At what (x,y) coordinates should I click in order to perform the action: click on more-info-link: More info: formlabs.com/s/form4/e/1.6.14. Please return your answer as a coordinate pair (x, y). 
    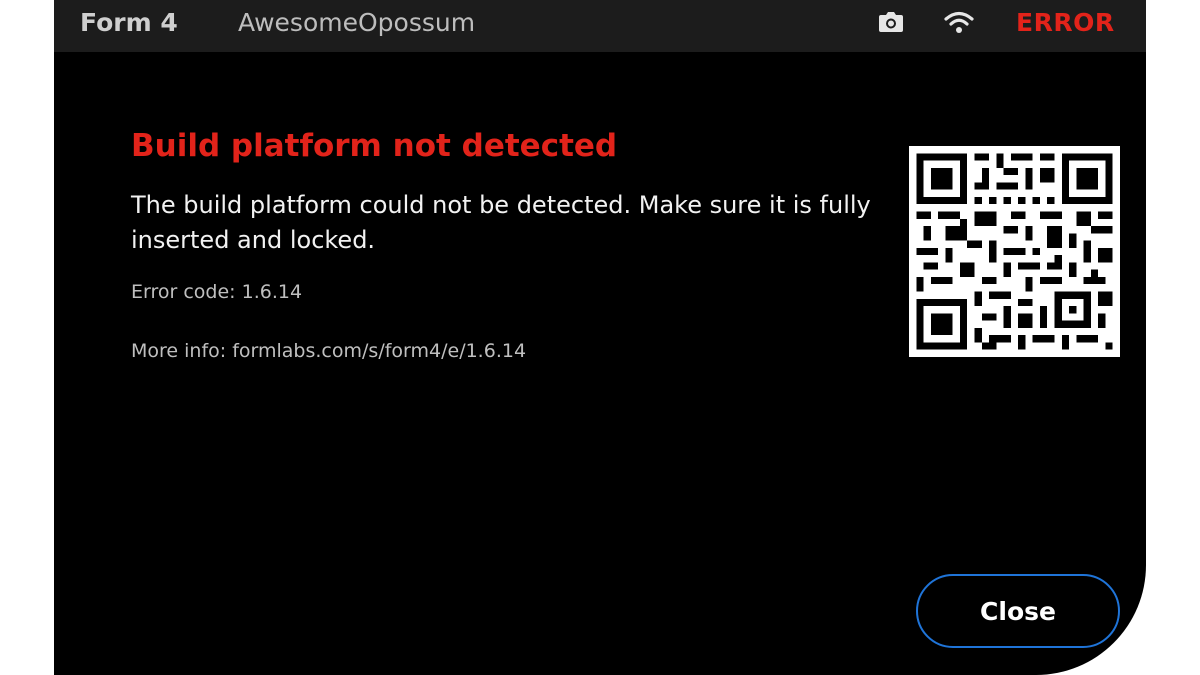
    Looking at the image, I should click on (329, 351).